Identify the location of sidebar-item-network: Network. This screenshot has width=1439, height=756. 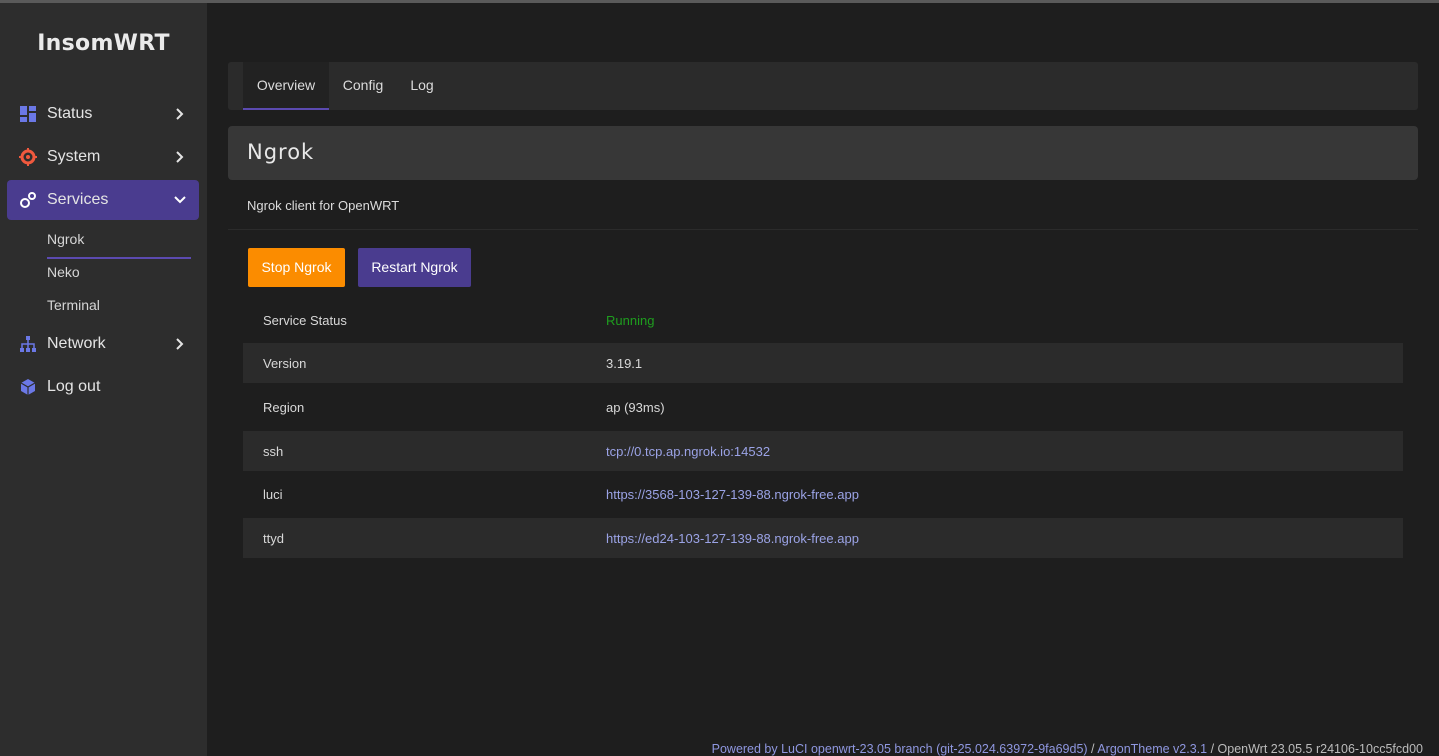
(103, 344).